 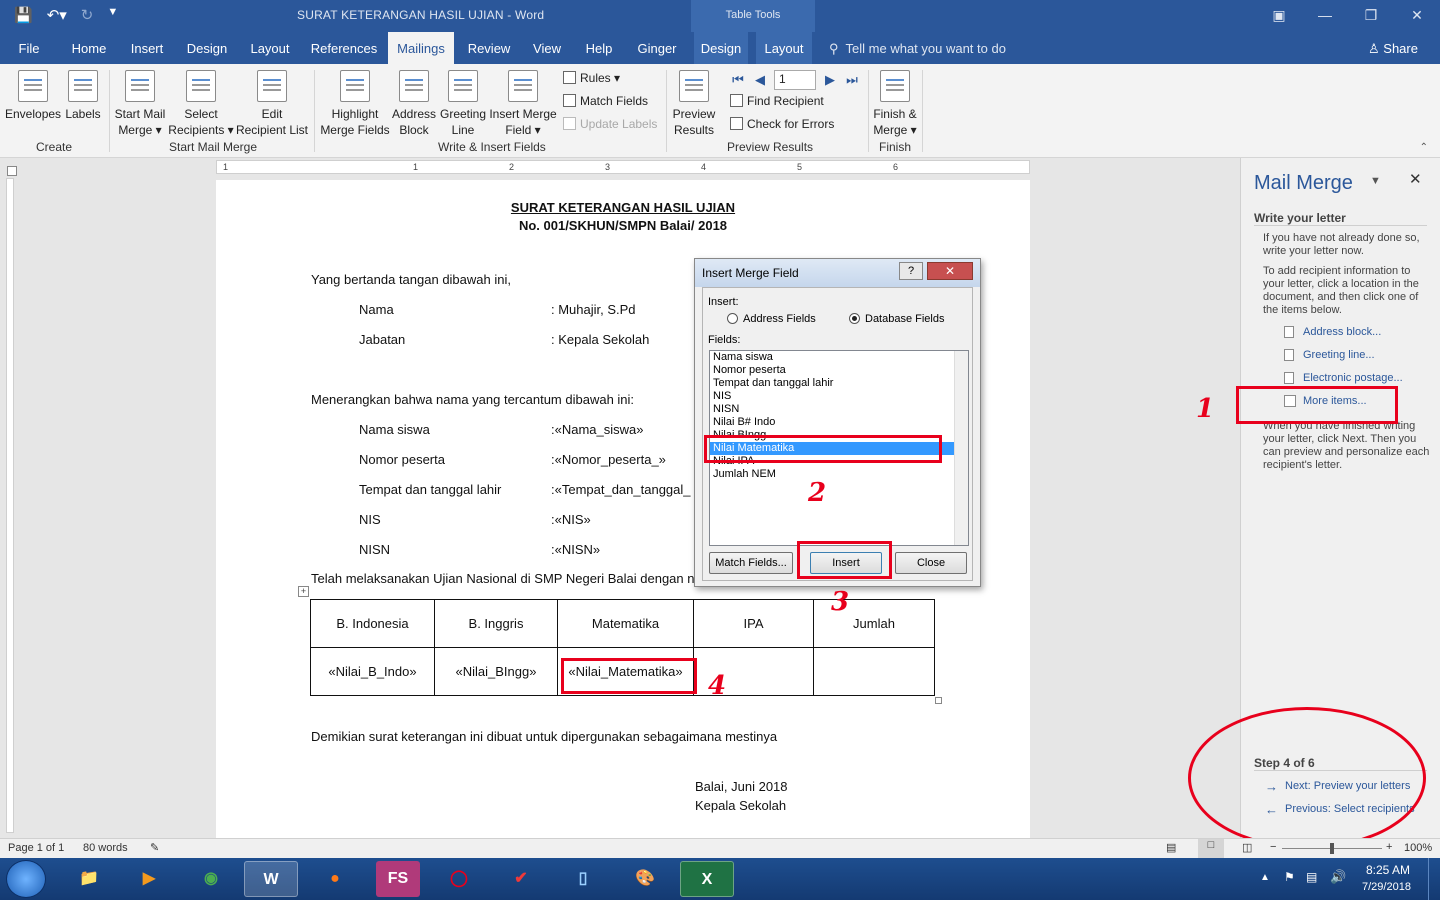 I want to click on zoom-level: 100%, so click(x=1418, y=848).